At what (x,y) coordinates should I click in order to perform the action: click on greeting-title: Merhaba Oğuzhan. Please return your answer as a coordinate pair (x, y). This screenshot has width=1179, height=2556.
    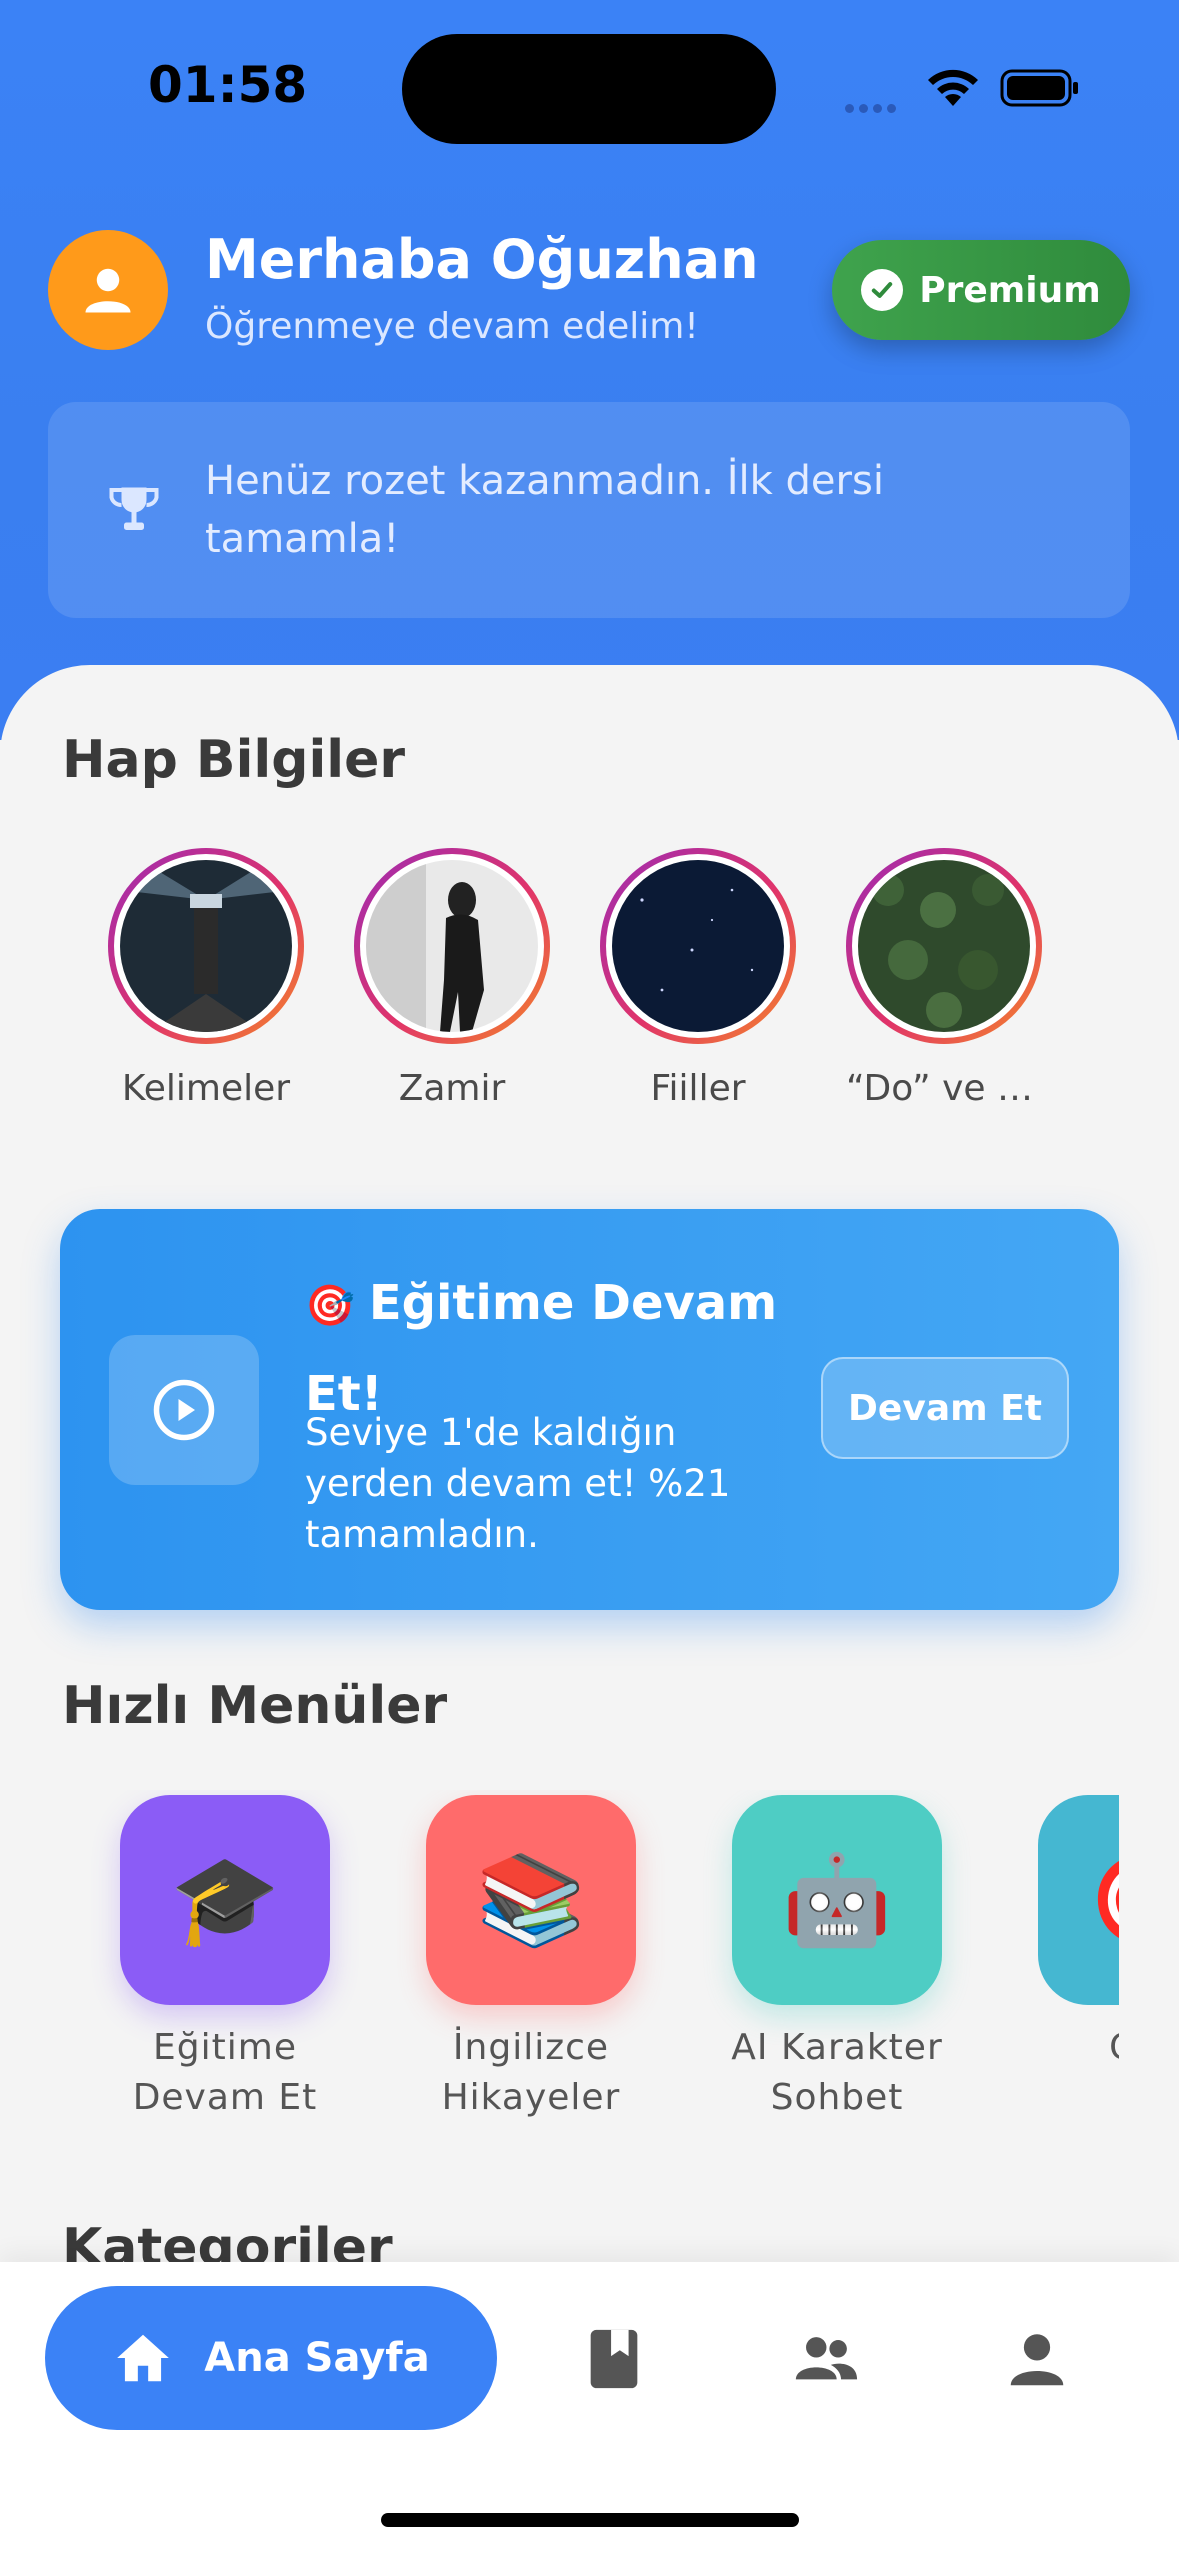
    Looking at the image, I should click on (482, 259).